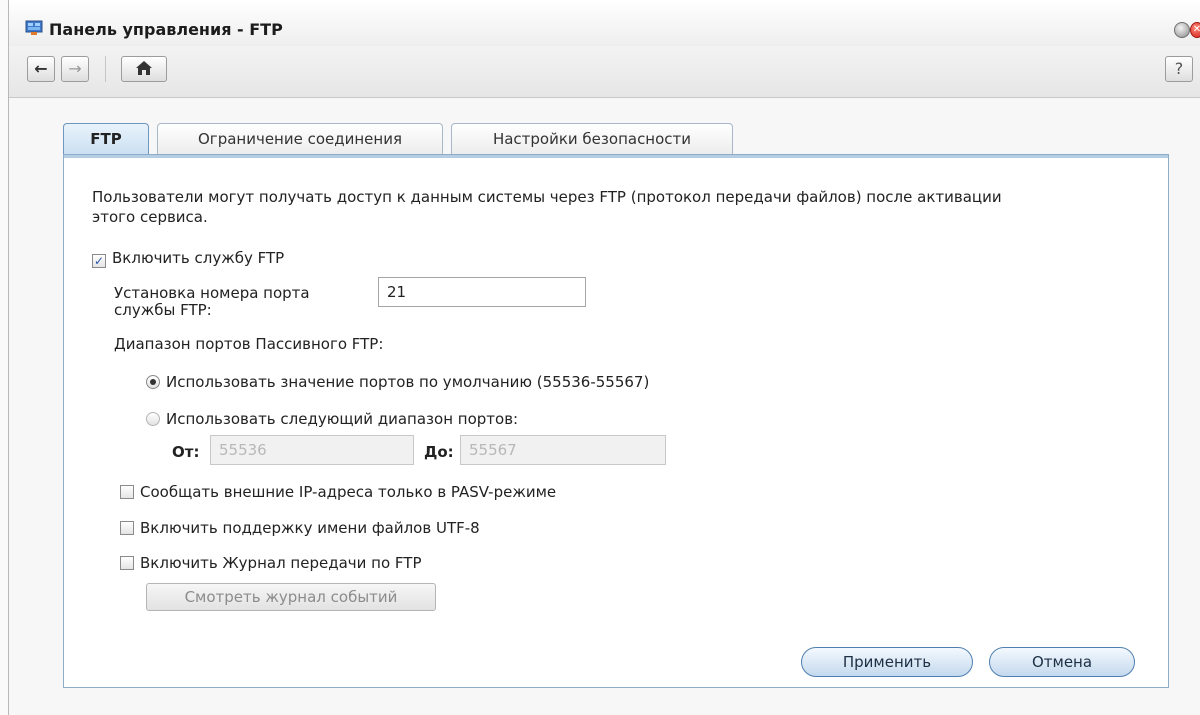 This screenshot has height=715, width=1200. I want to click on window-title: Панель управления - FTP, so click(166, 29).